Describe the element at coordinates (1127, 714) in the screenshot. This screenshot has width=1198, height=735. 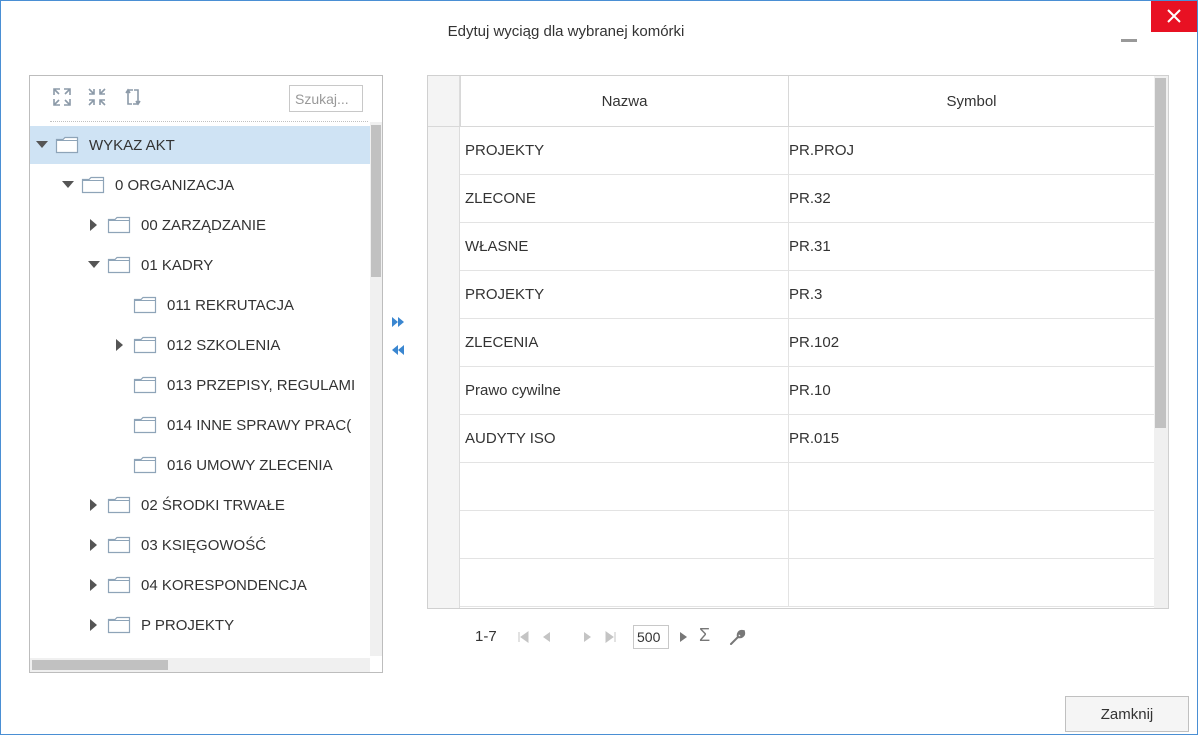
I see `close-button: Zamknij` at that location.